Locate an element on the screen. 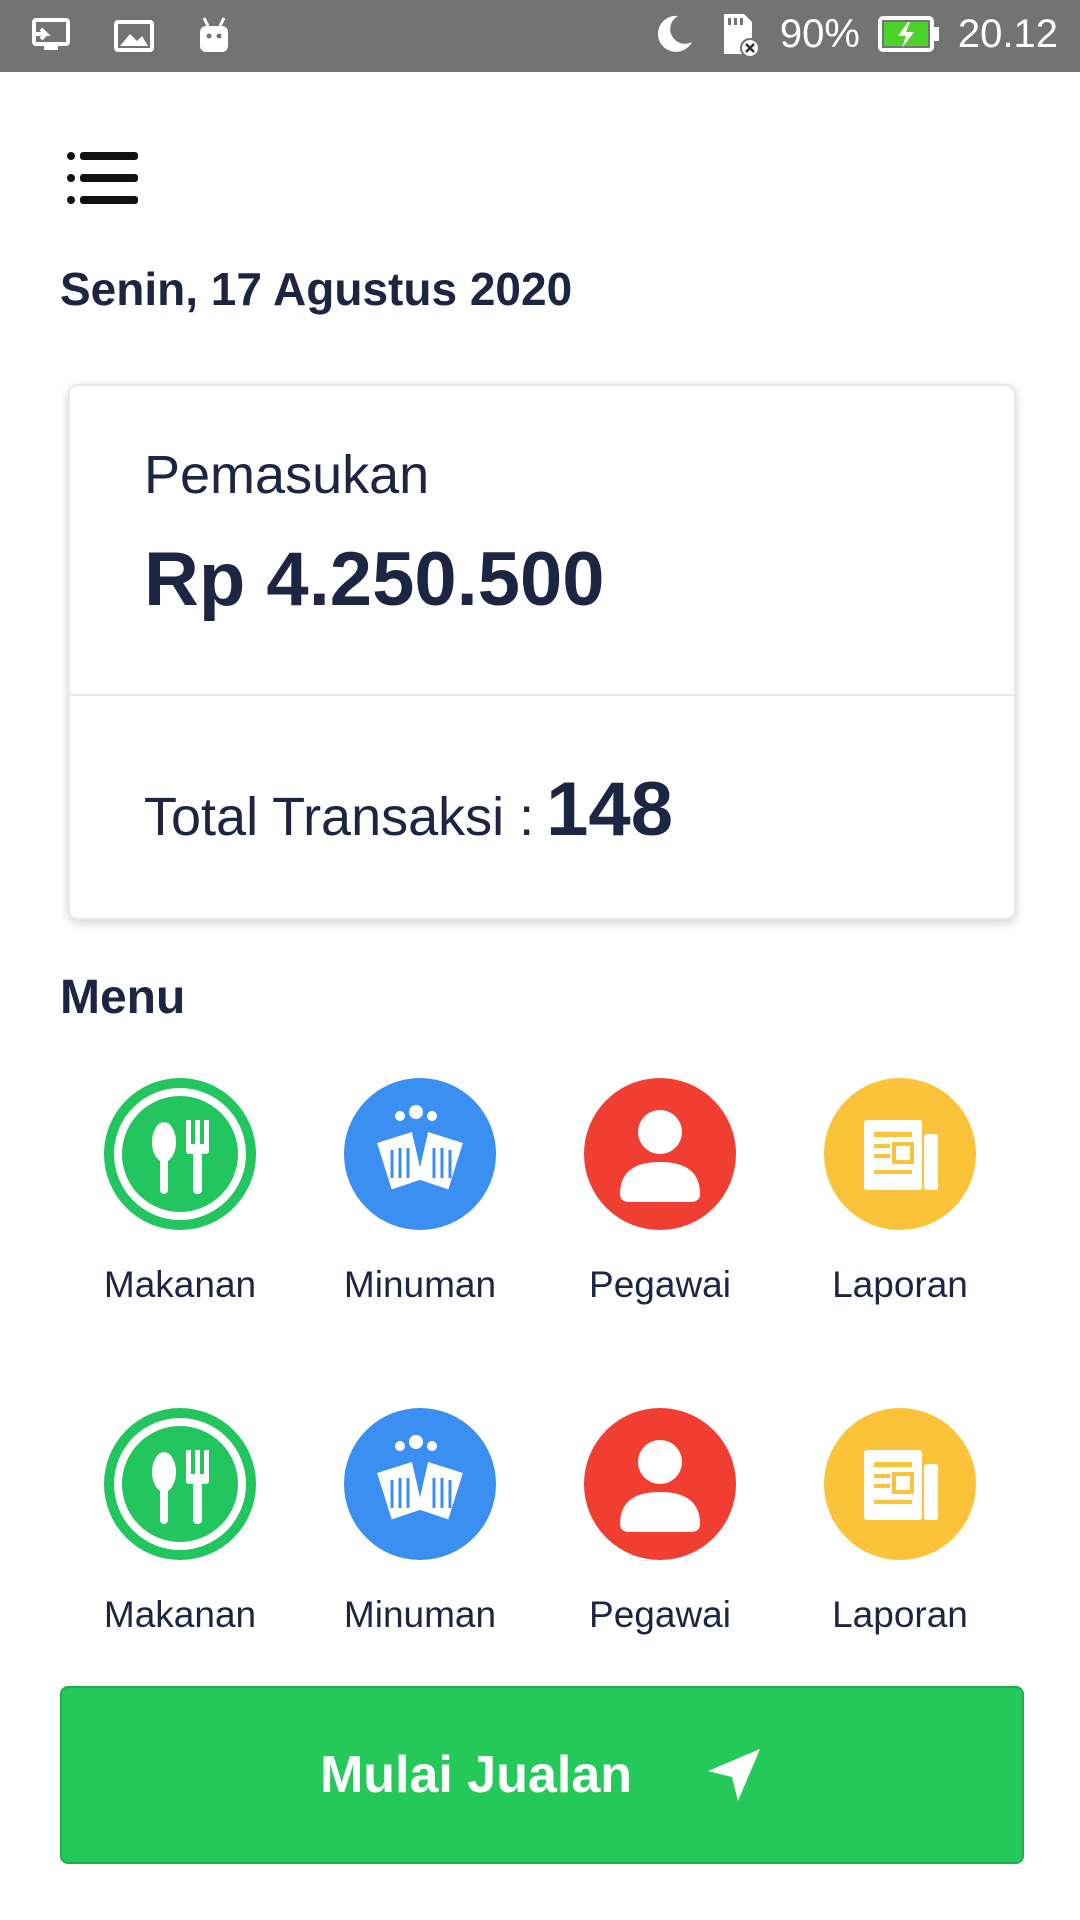 The width and height of the screenshot is (1080, 1920). hamburger-button is located at coordinates (106, 178).